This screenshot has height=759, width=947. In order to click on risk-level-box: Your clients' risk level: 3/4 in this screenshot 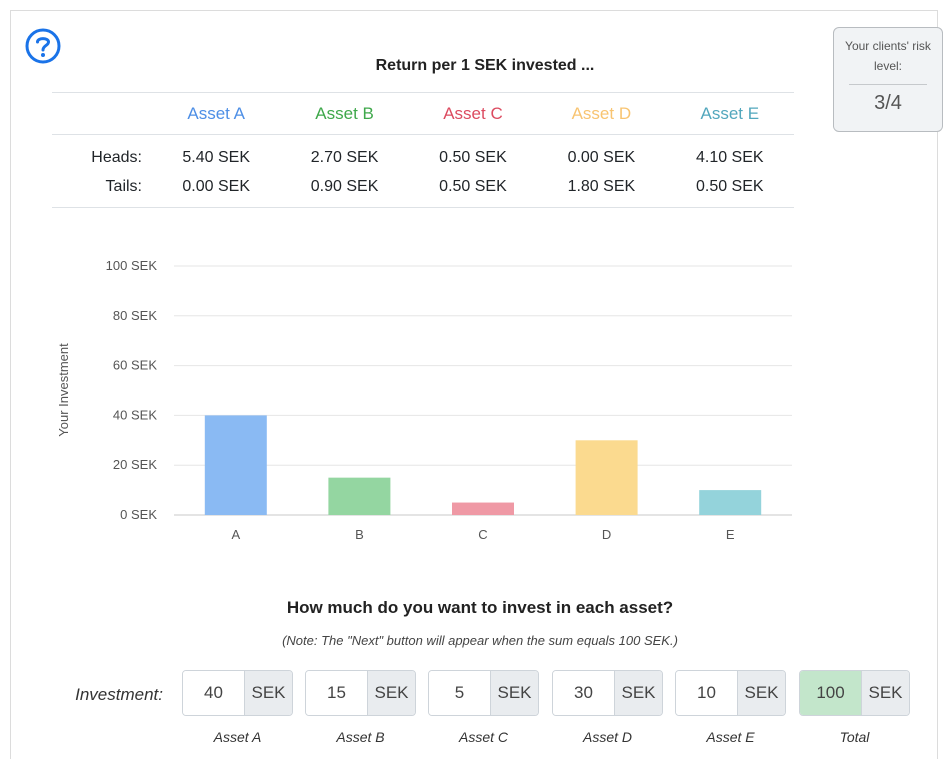, I will do `click(888, 79)`.